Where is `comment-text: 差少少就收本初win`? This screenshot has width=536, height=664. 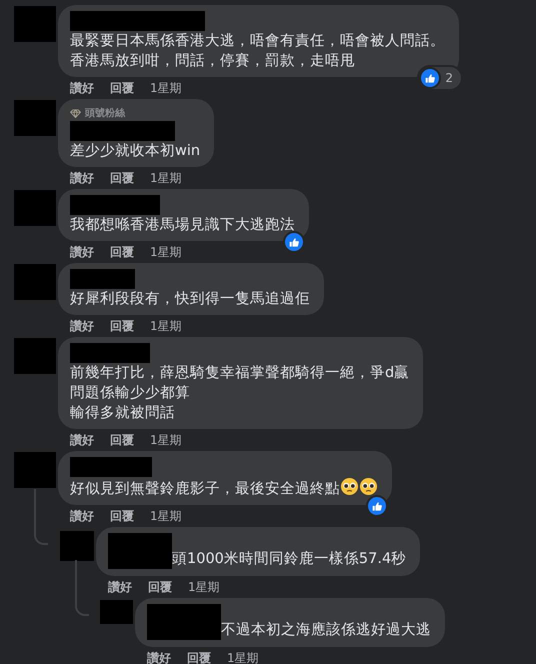
comment-text: 差少少就收本初win is located at coordinates (136, 151).